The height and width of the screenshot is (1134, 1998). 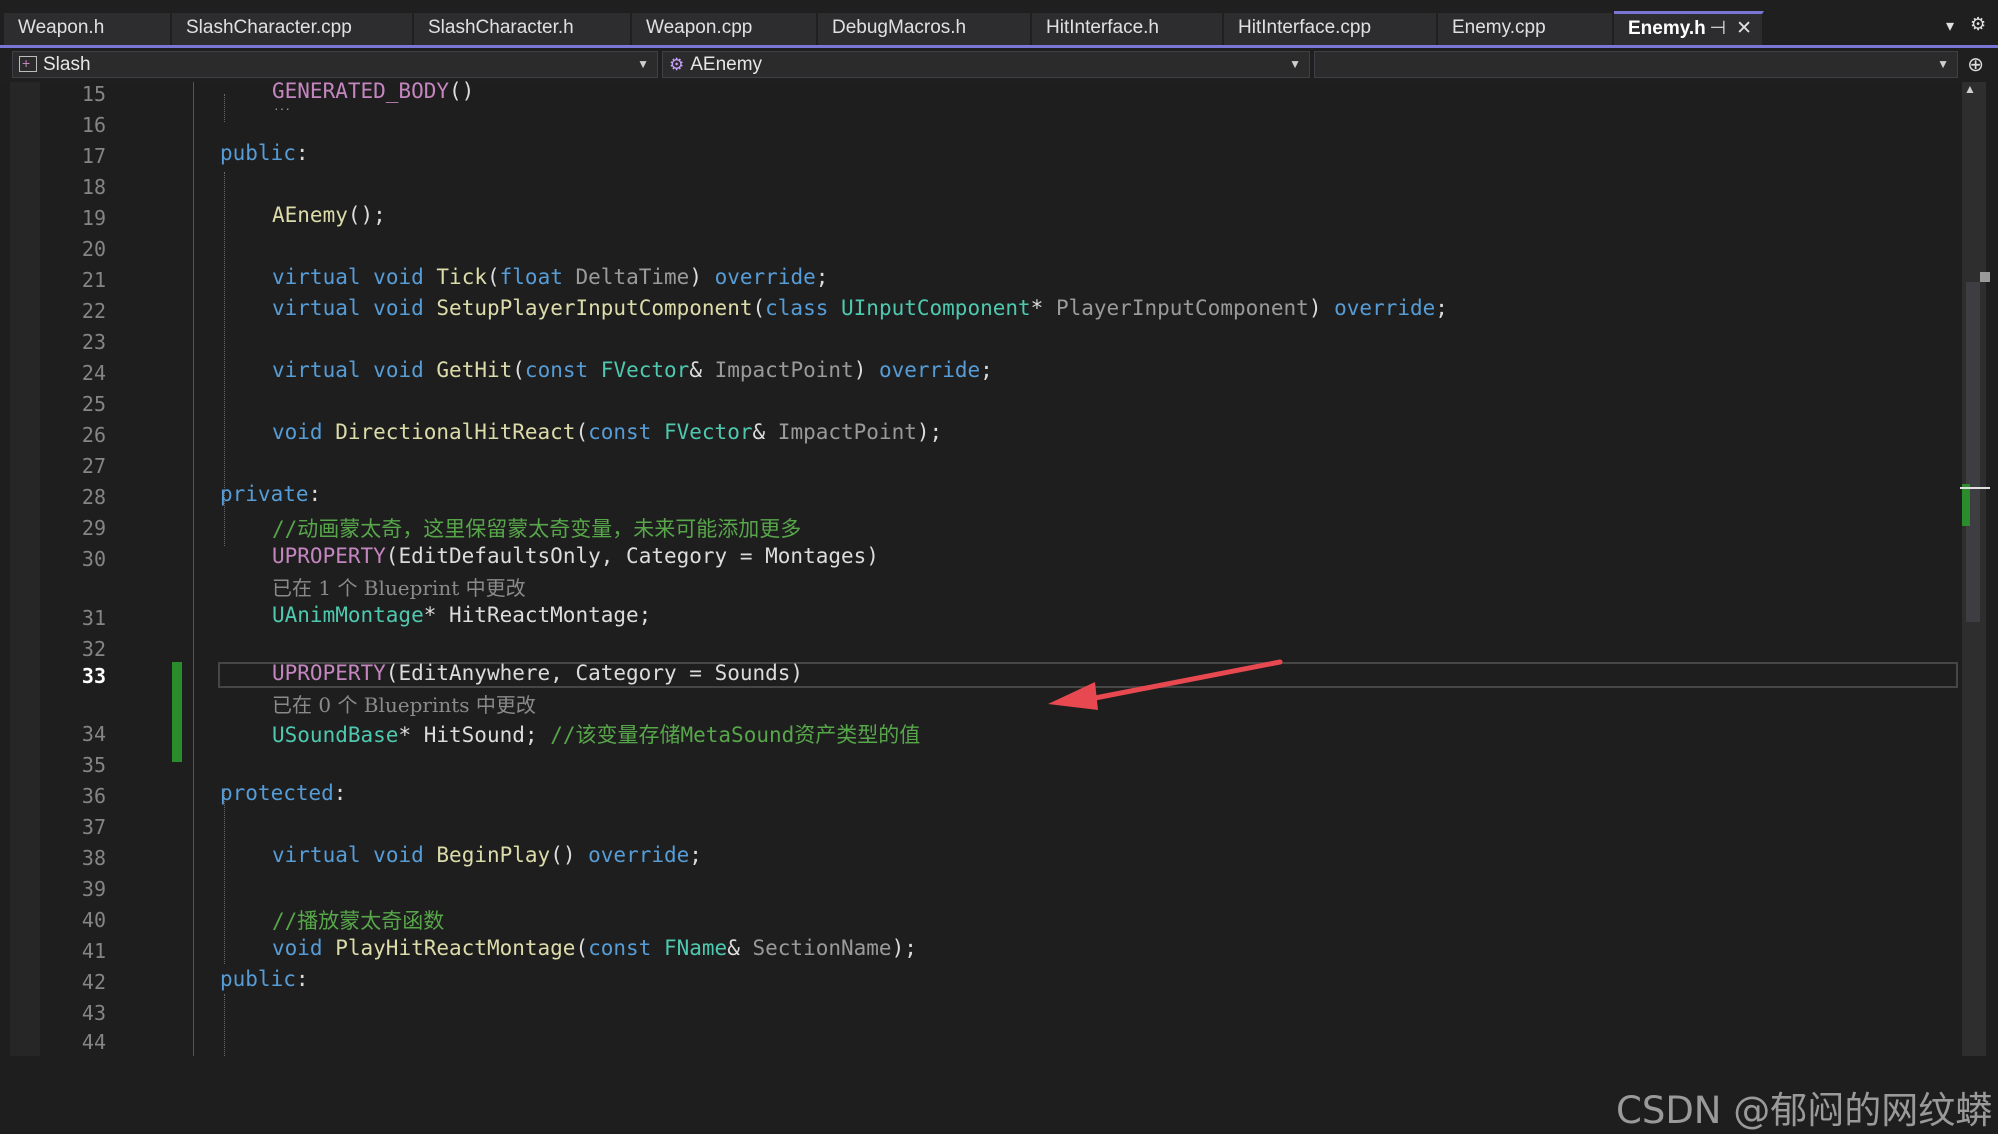 What do you see at coordinates (1978, 24) in the screenshot?
I see `settings-gear-icon: ⚙` at bounding box center [1978, 24].